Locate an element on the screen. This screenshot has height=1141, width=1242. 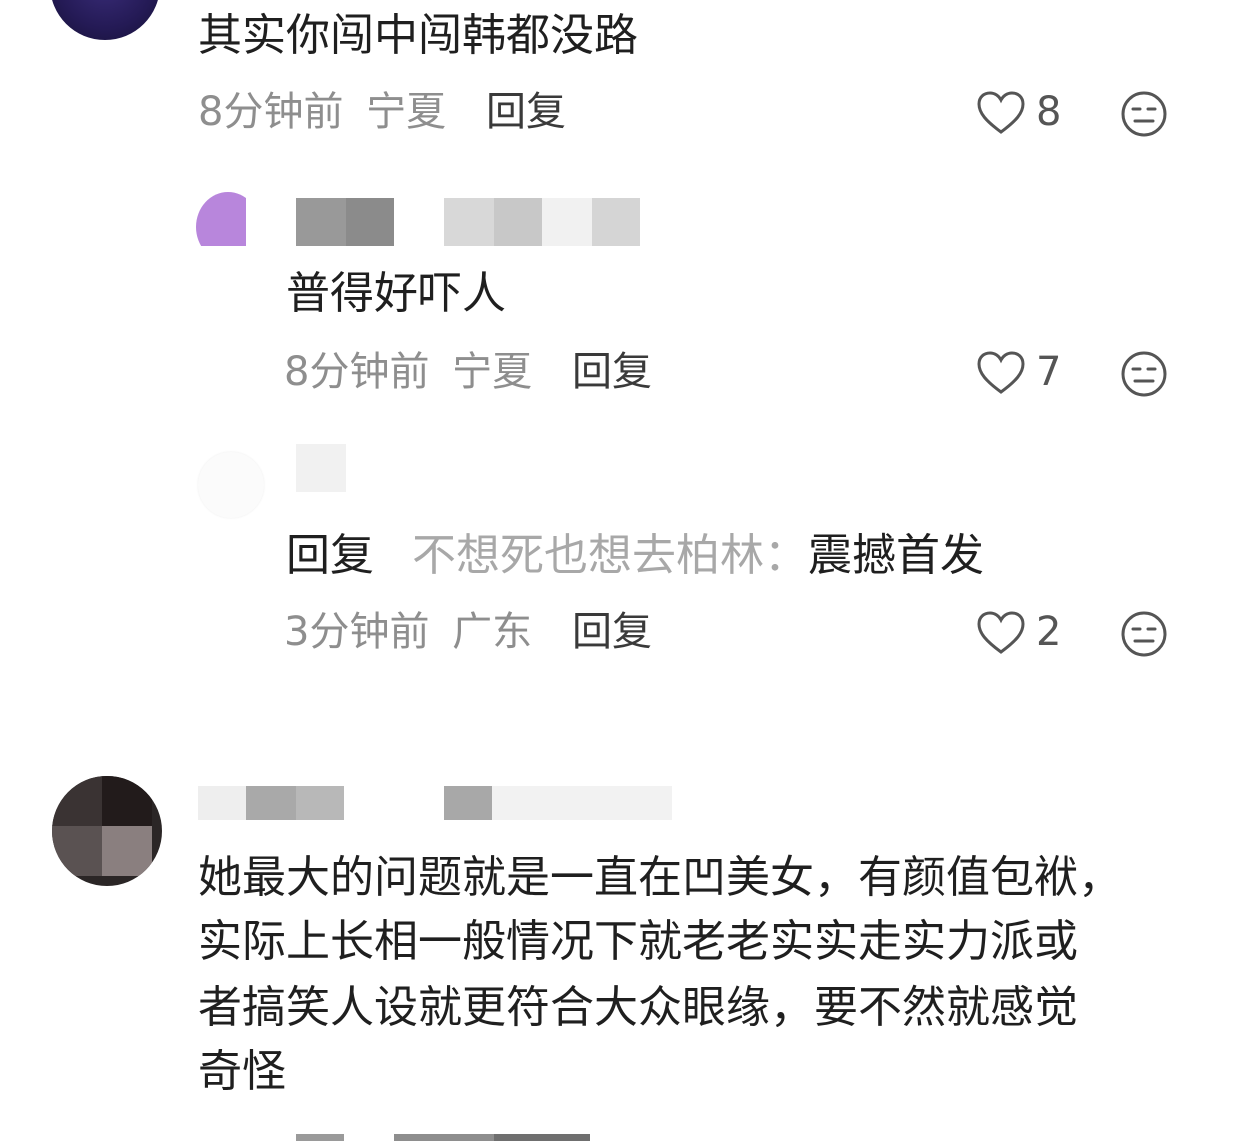
comment-text: 其实你闯中闯韩都没路 is located at coordinates (418, 35).